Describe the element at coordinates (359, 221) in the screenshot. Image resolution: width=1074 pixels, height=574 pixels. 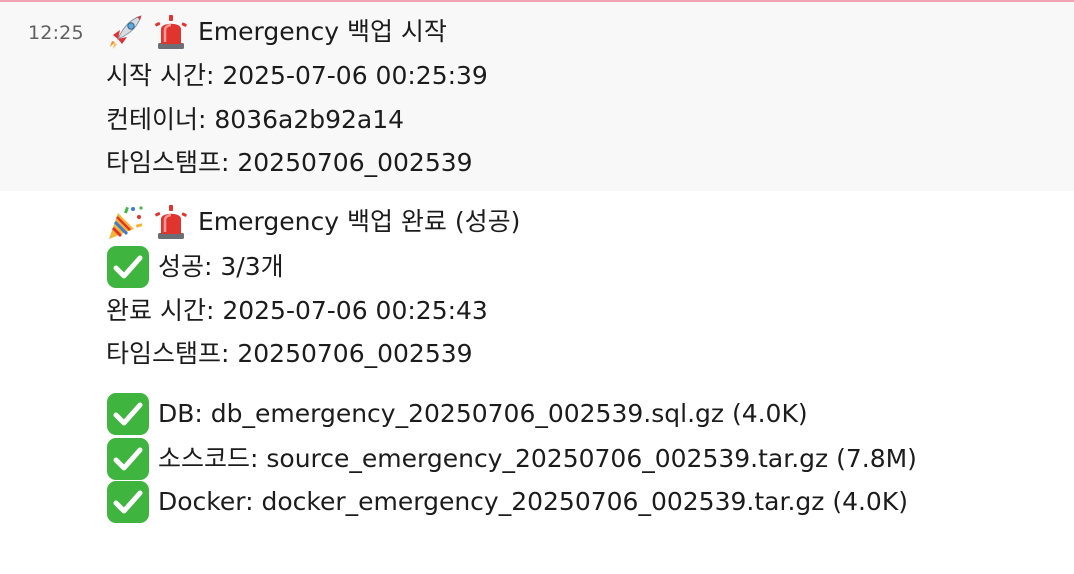
I see `message-title: Emergency 백업 완료 (성공)` at that location.